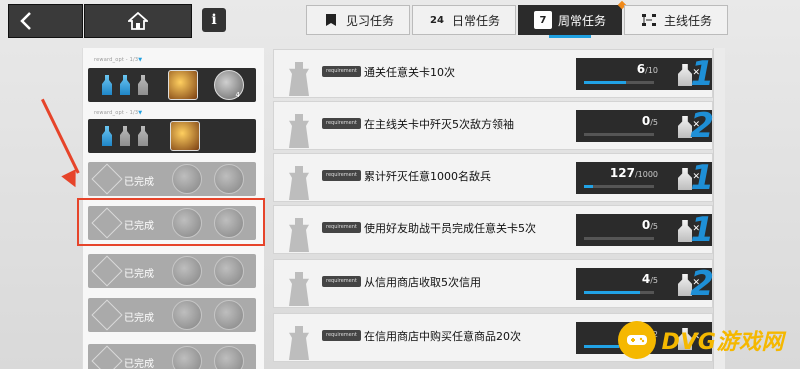 This screenshot has width=800, height=369. Describe the element at coordinates (636, 340) in the screenshot. I see `gamepad-icon` at that location.